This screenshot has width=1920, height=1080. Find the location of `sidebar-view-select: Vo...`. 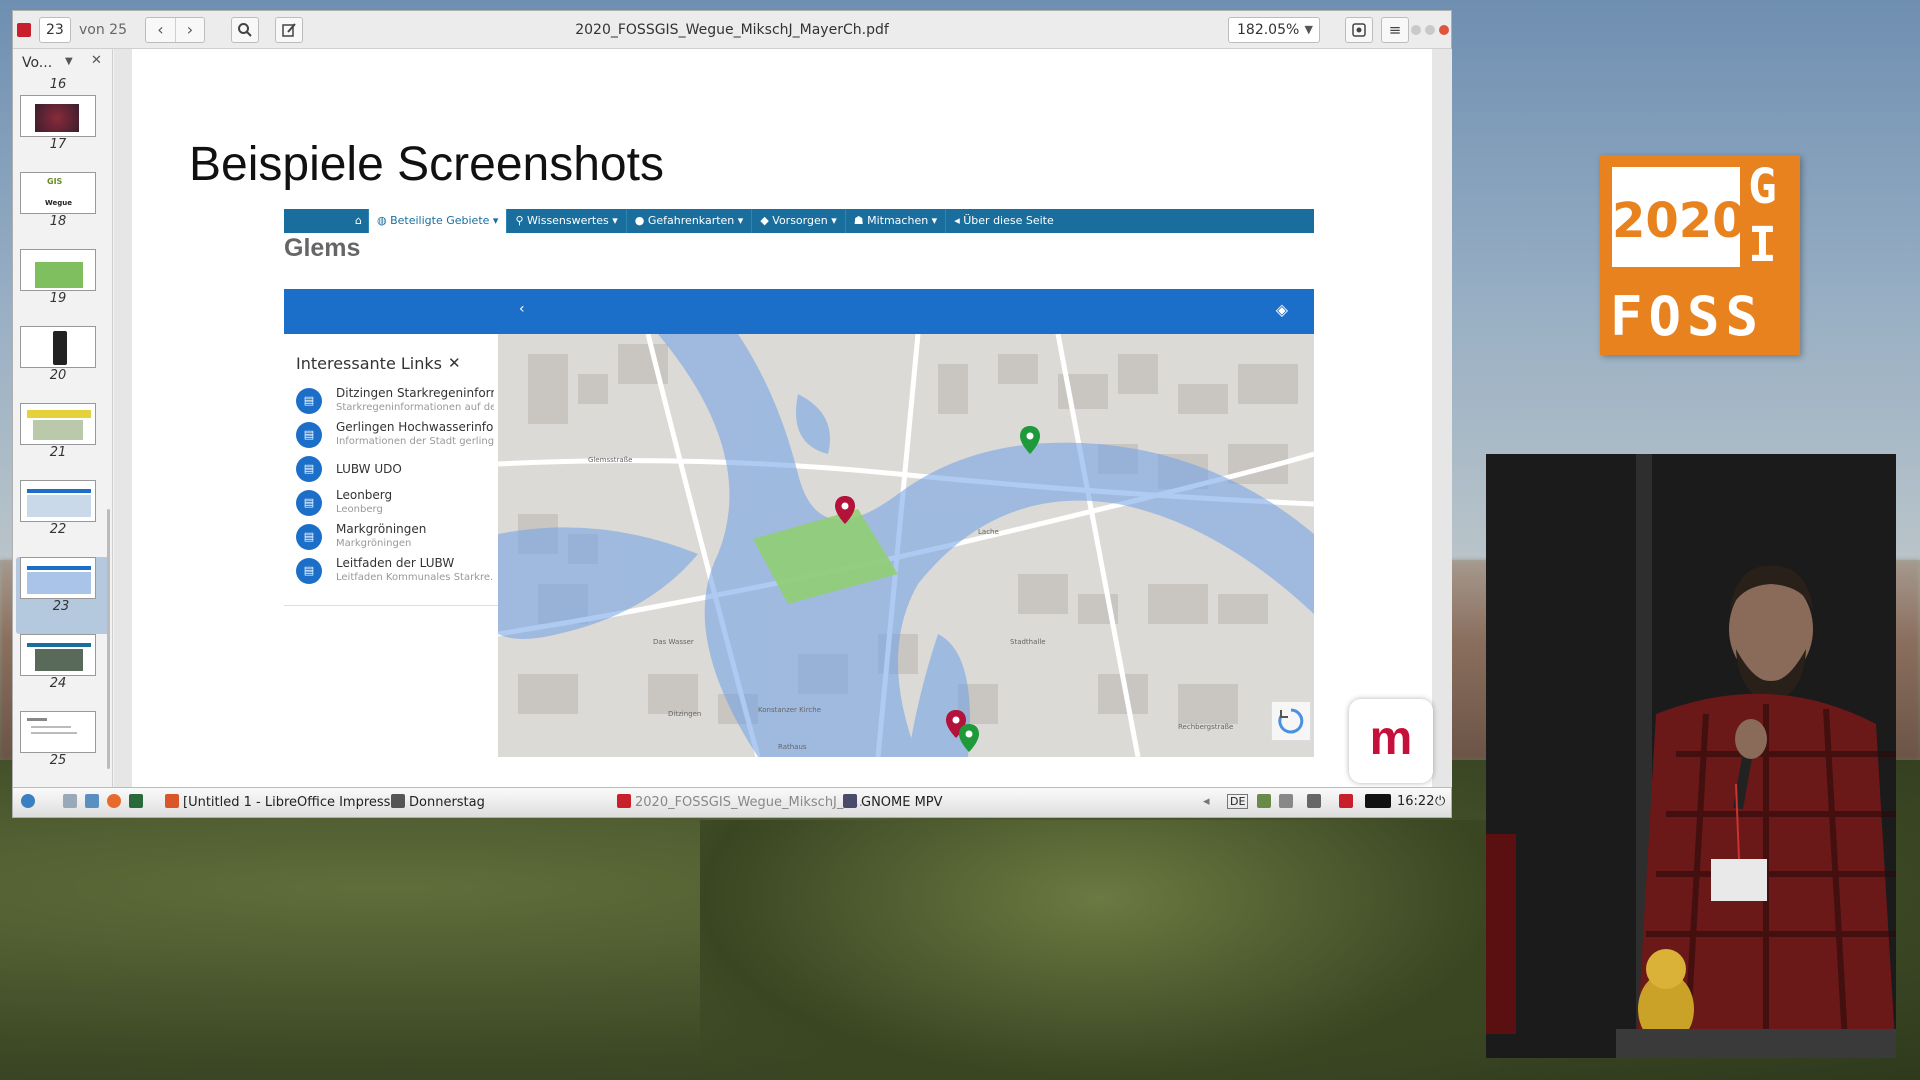

sidebar-view-select: Vo... is located at coordinates (37, 63).